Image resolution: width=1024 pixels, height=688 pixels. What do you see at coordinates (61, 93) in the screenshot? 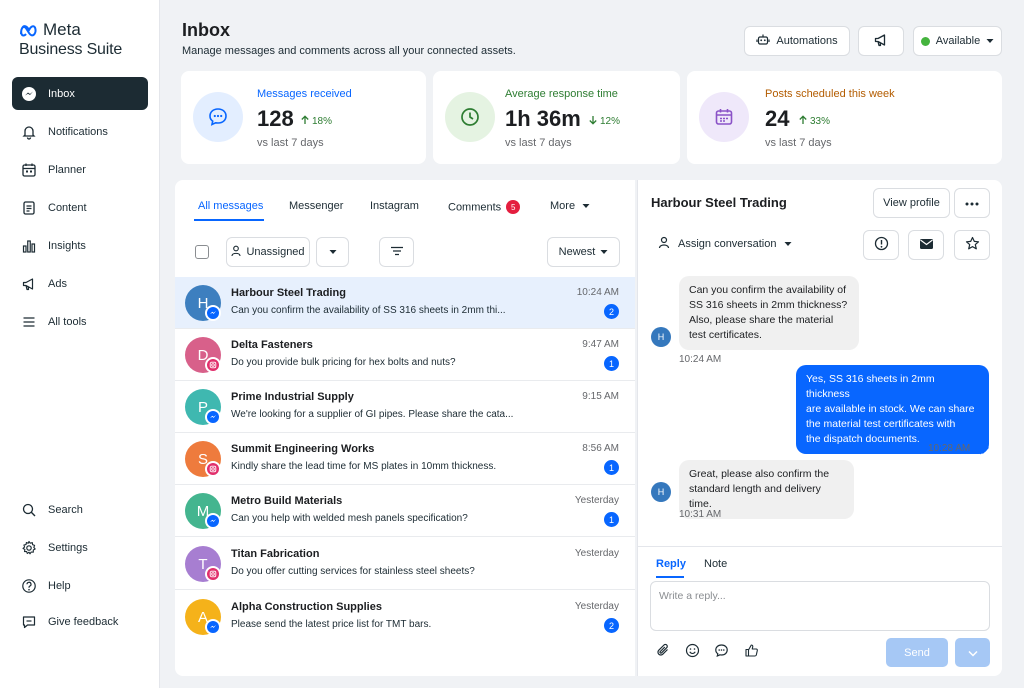
I see `sidebar-item-label: Inbox` at bounding box center [61, 93].